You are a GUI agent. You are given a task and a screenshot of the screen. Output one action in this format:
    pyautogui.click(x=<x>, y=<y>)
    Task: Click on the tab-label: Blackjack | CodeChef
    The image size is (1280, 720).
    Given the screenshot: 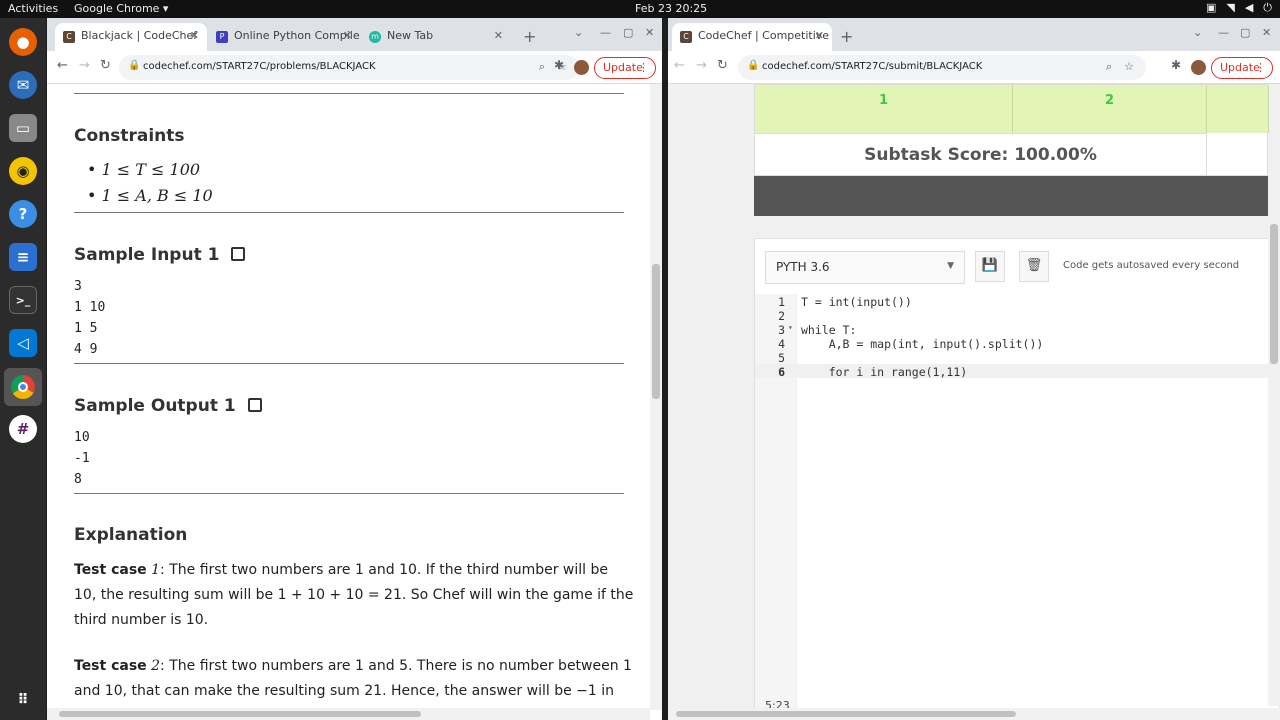 What is the action you would take?
    pyautogui.click(x=139, y=35)
    